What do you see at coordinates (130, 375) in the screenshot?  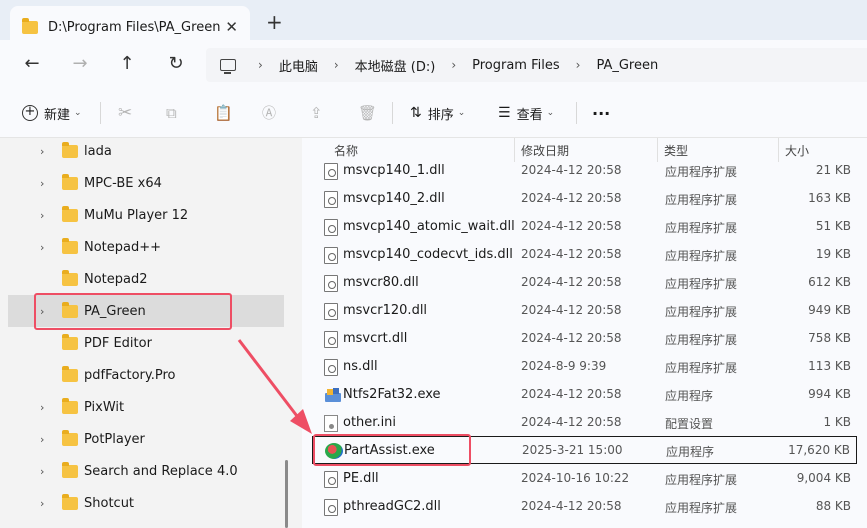 I see `sidebar-item-label: pdfFactory.Pro` at bounding box center [130, 375].